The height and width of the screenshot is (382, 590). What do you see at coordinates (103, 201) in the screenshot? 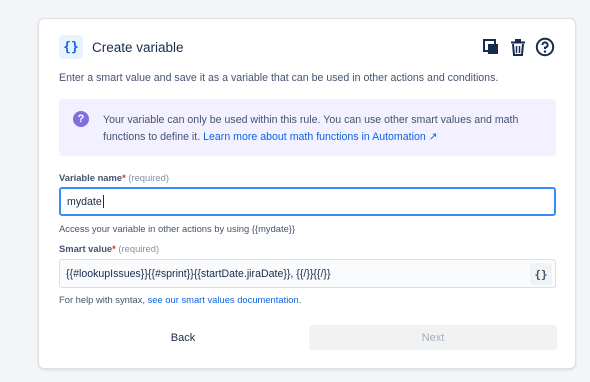
I see `text-caret` at bounding box center [103, 201].